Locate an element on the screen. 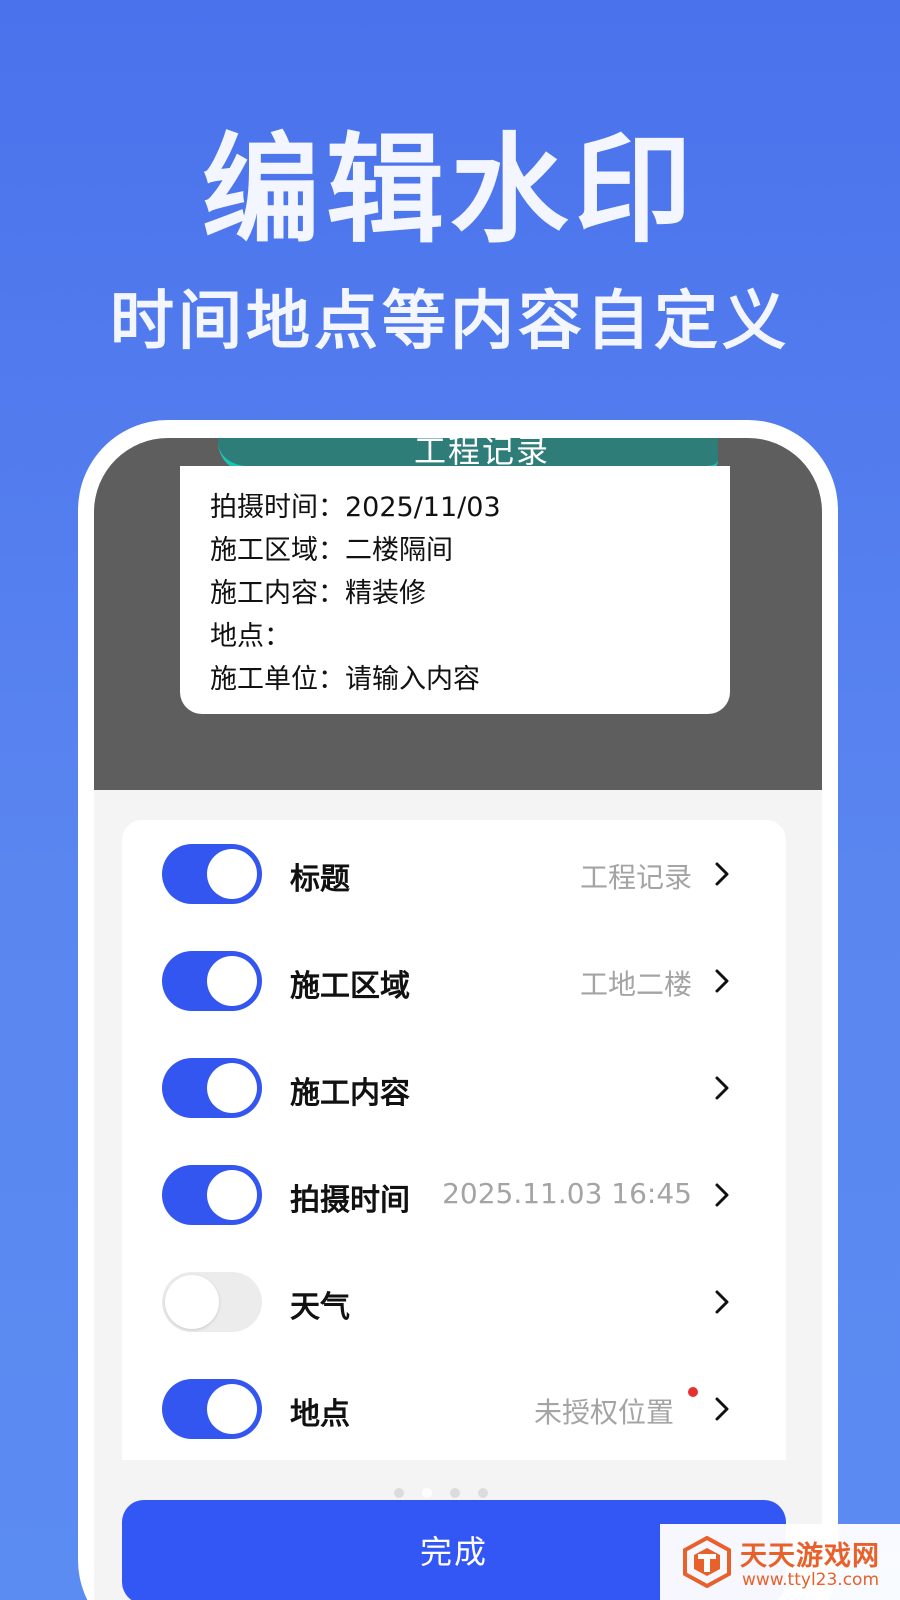  brand-name: 天天游戏网 is located at coordinates (810, 1556).